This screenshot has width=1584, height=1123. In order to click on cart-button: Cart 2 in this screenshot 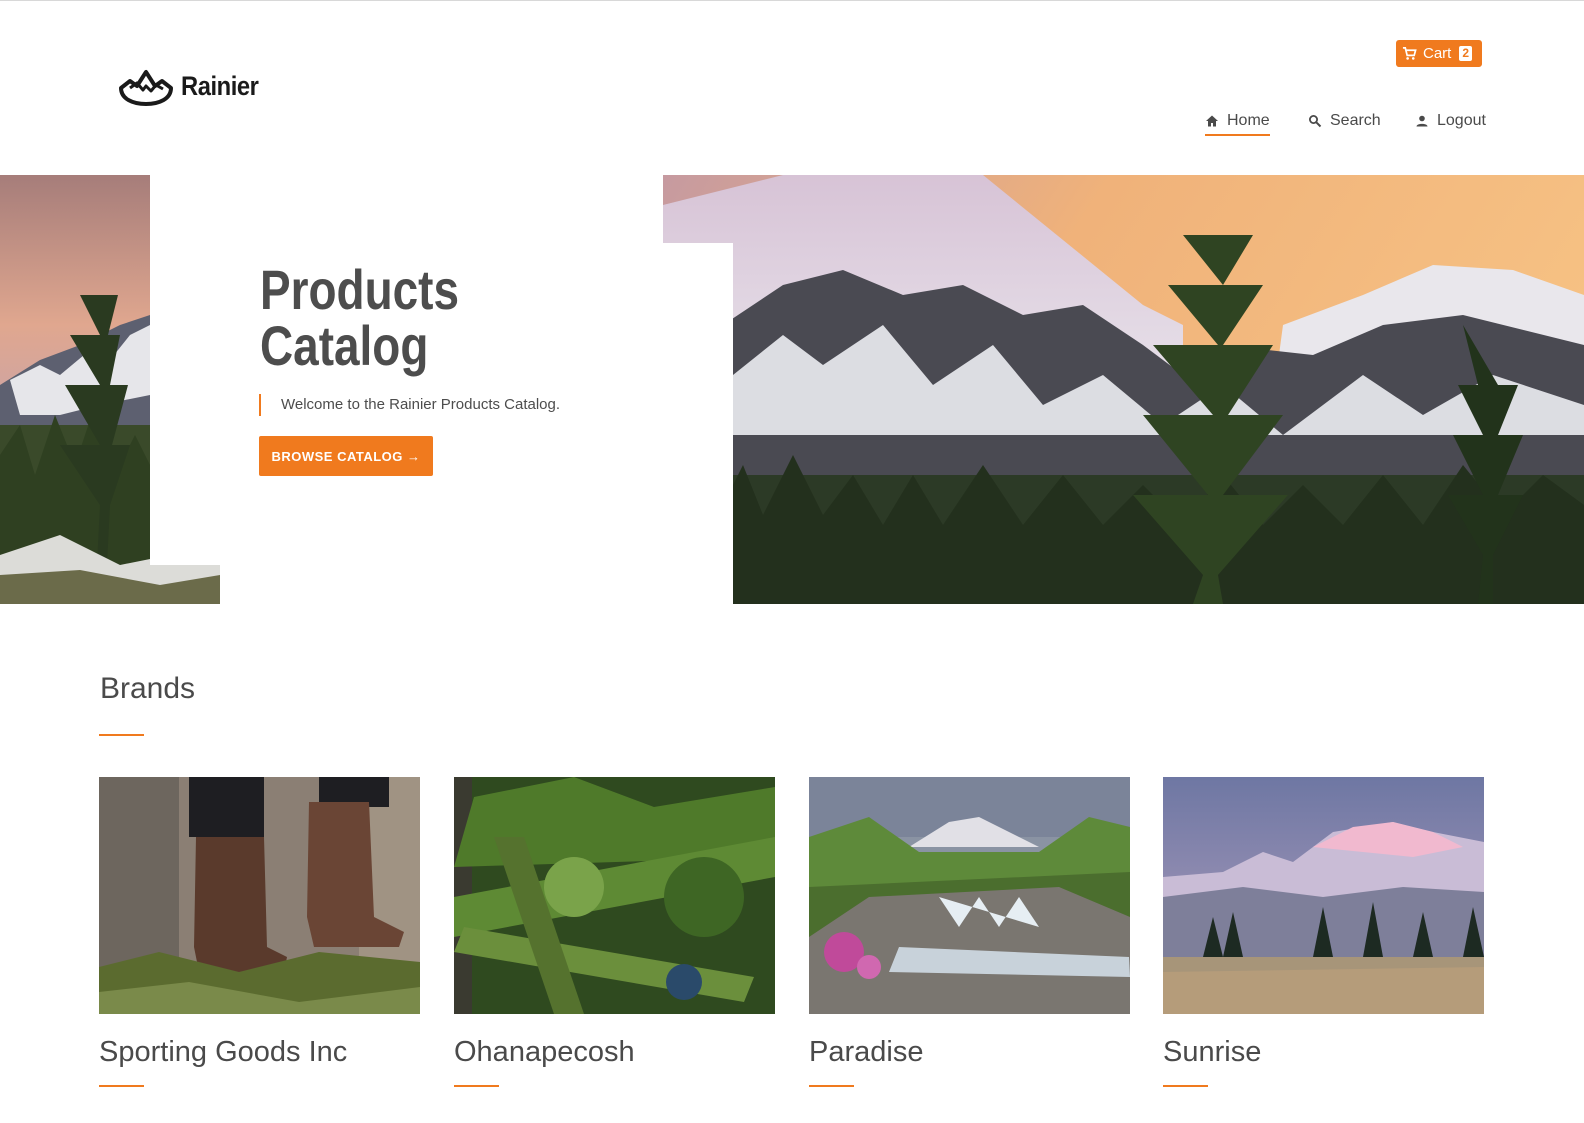, I will do `click(1439, 53)`.